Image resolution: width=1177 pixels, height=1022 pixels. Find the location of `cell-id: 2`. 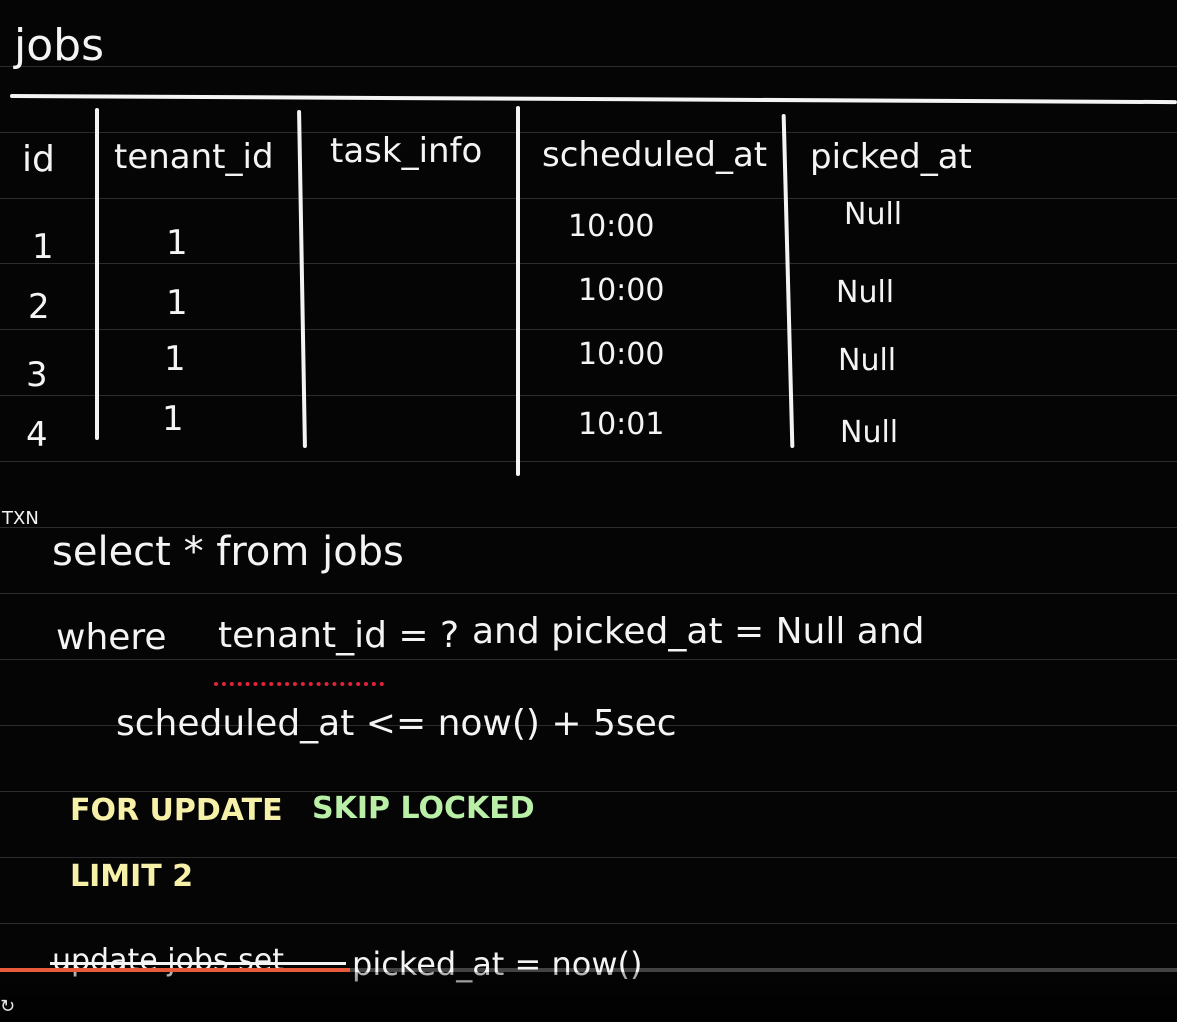

cell-id: 2 is located at coordinates (39, 307).